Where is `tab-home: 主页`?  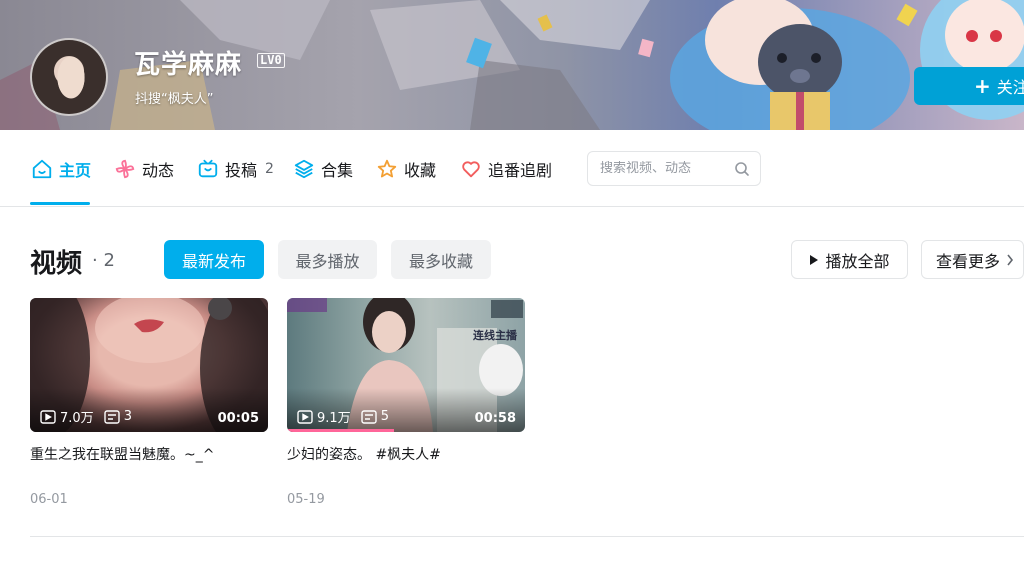 tab-home: 主页 is located at coordinates (61, 169).